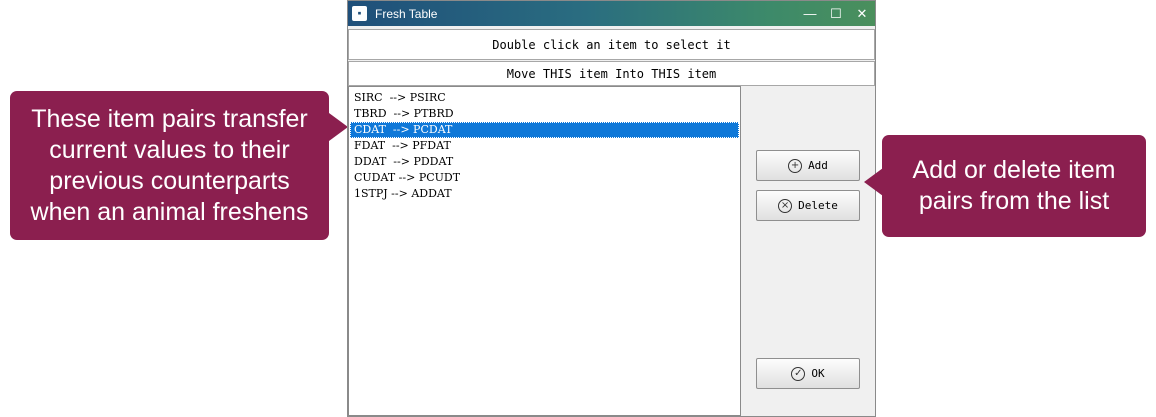  What do you see at coordinates (544, 114) in the screenshot?
I see `list-item: TBRD --> PTBRD` at bounding box center [544, 114].